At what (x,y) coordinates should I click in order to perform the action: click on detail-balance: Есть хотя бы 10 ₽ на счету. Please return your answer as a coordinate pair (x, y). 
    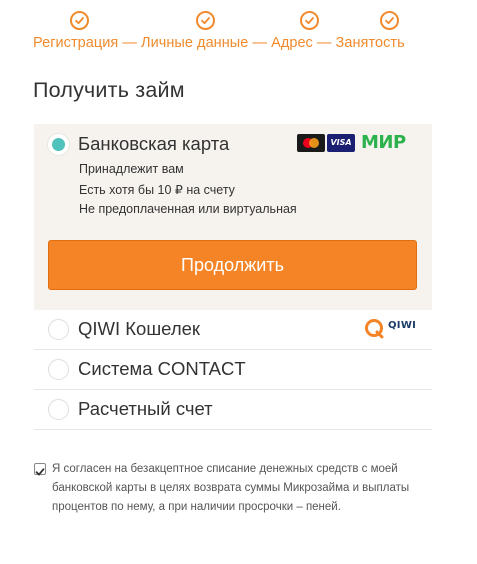
    Looking at the image, I should click on (157, 190).